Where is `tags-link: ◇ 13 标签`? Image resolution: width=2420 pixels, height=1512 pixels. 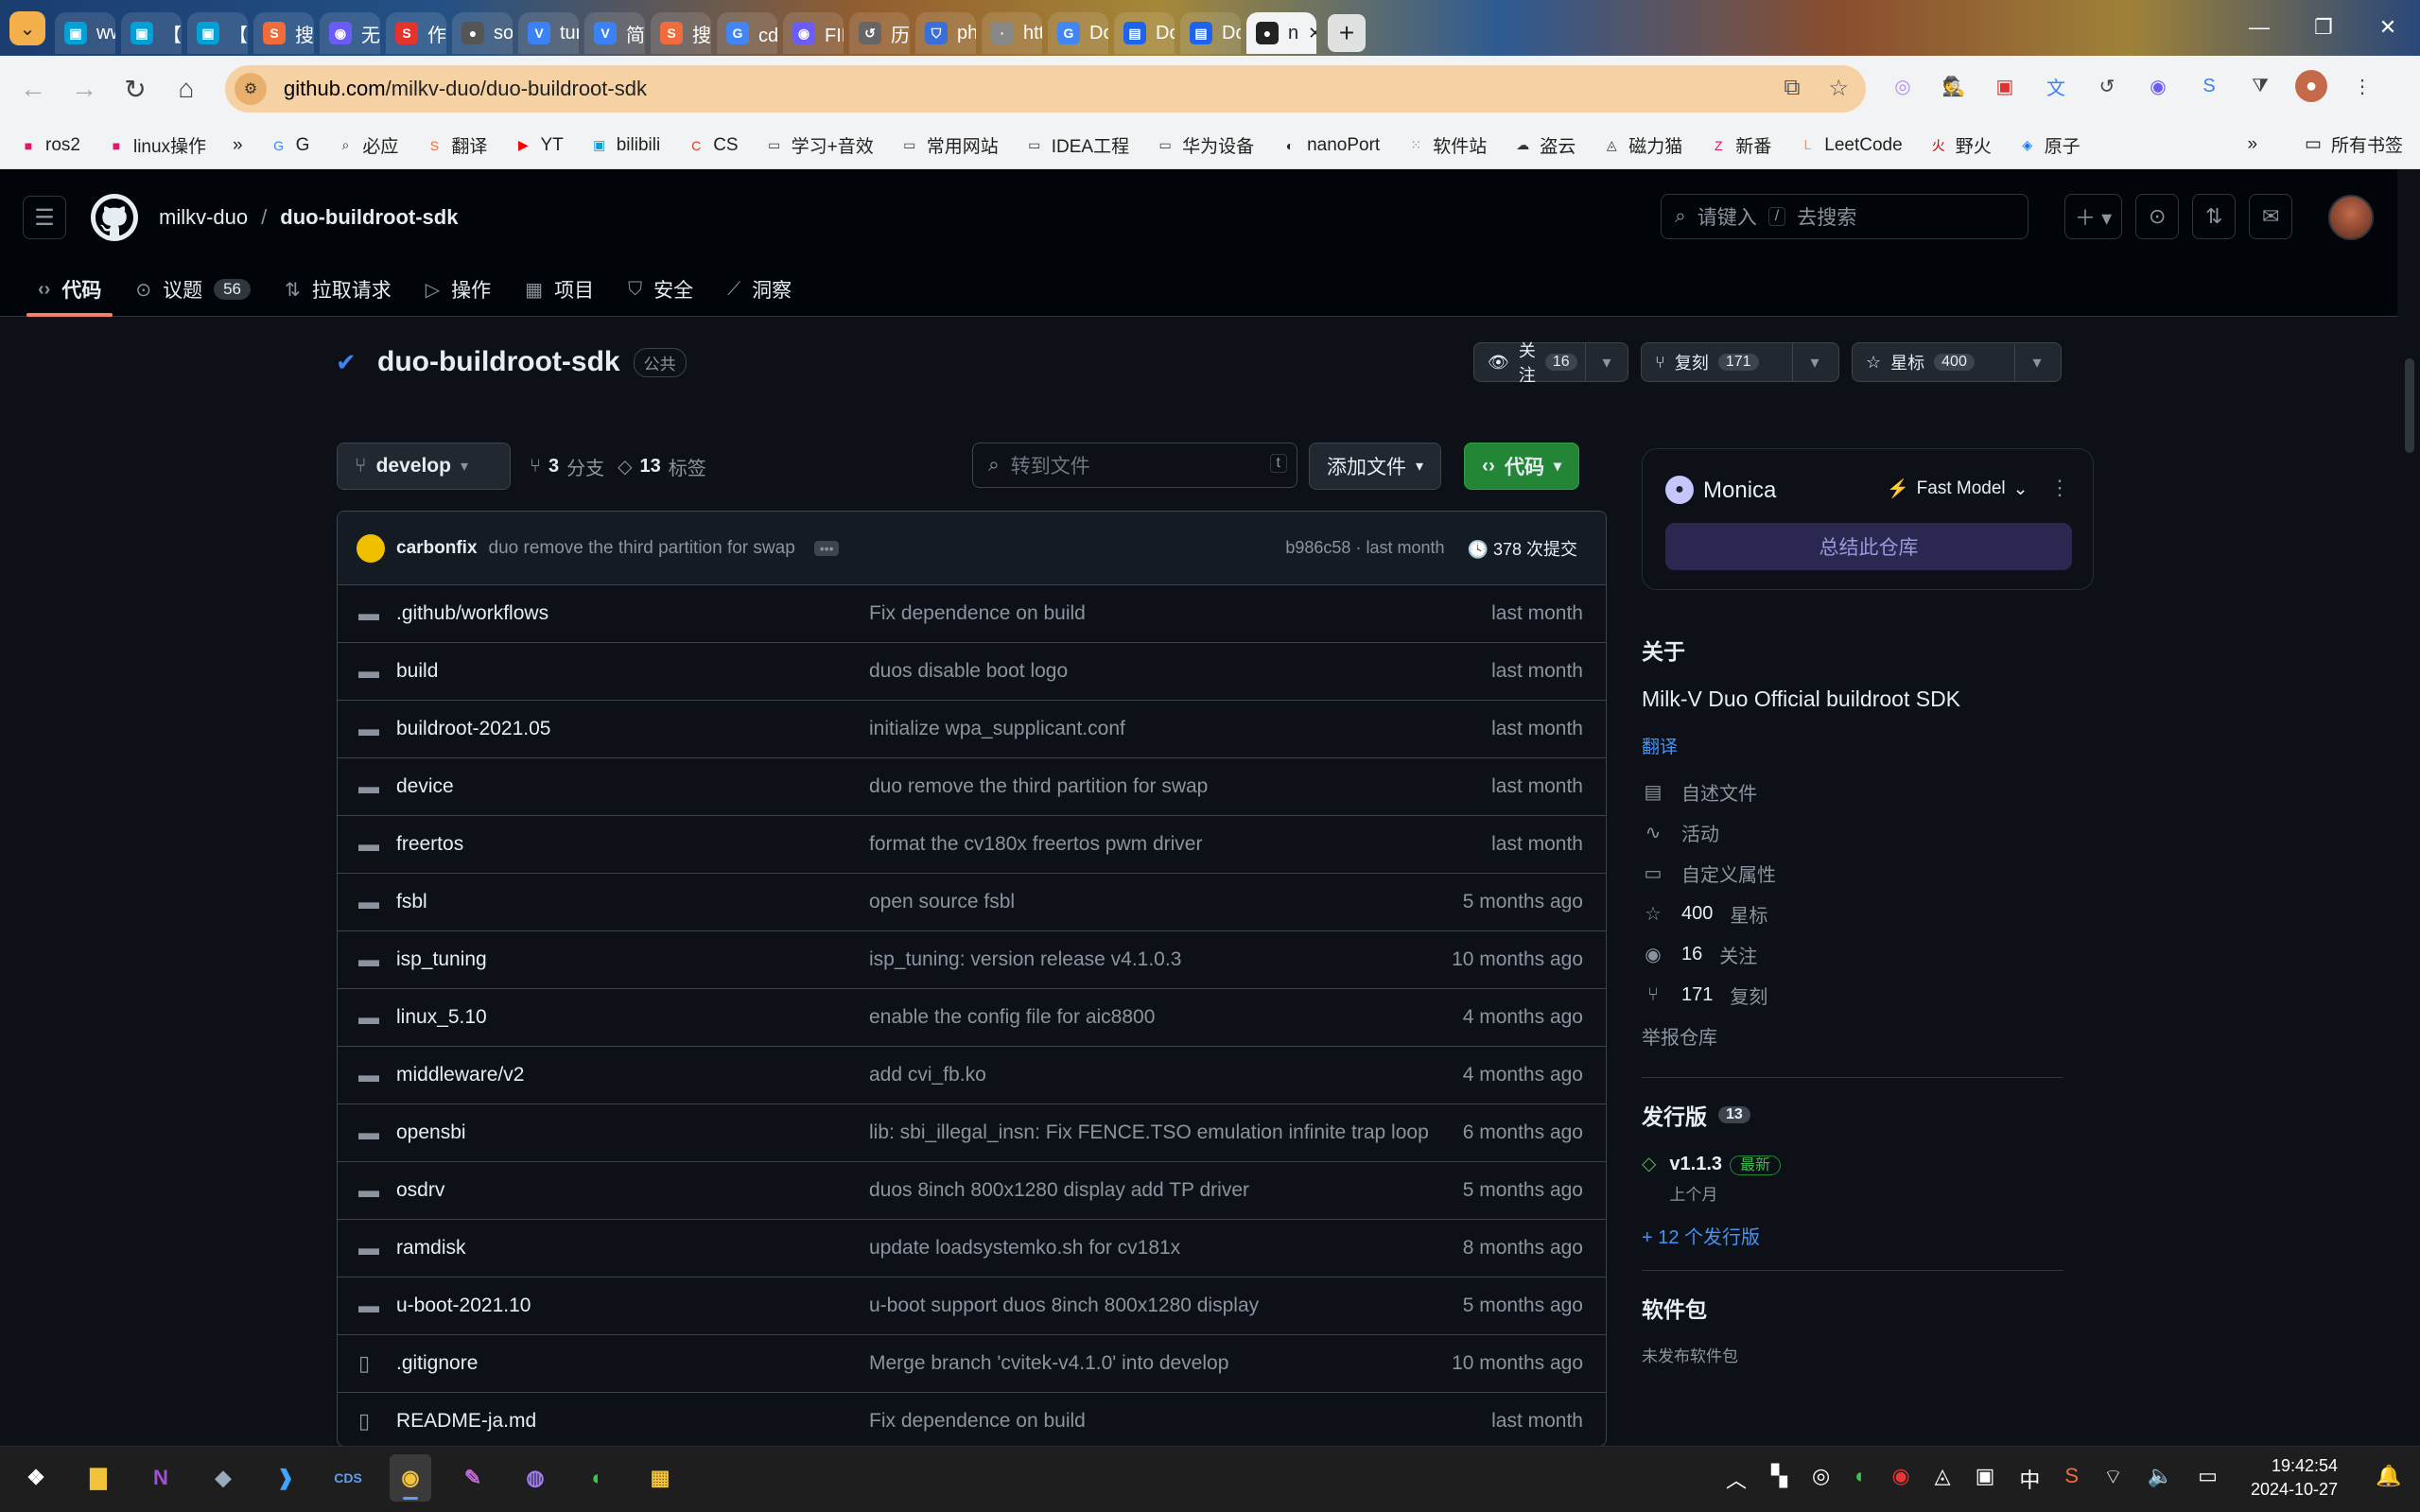 tags-link: ◇ 13 标签 is located at coordinates (662, 467).